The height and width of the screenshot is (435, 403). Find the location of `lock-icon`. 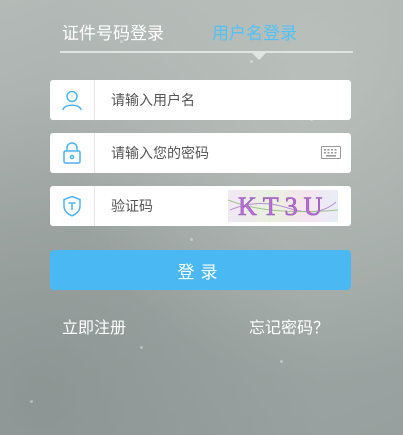

lock-icon is located at coordinates (72, 153).